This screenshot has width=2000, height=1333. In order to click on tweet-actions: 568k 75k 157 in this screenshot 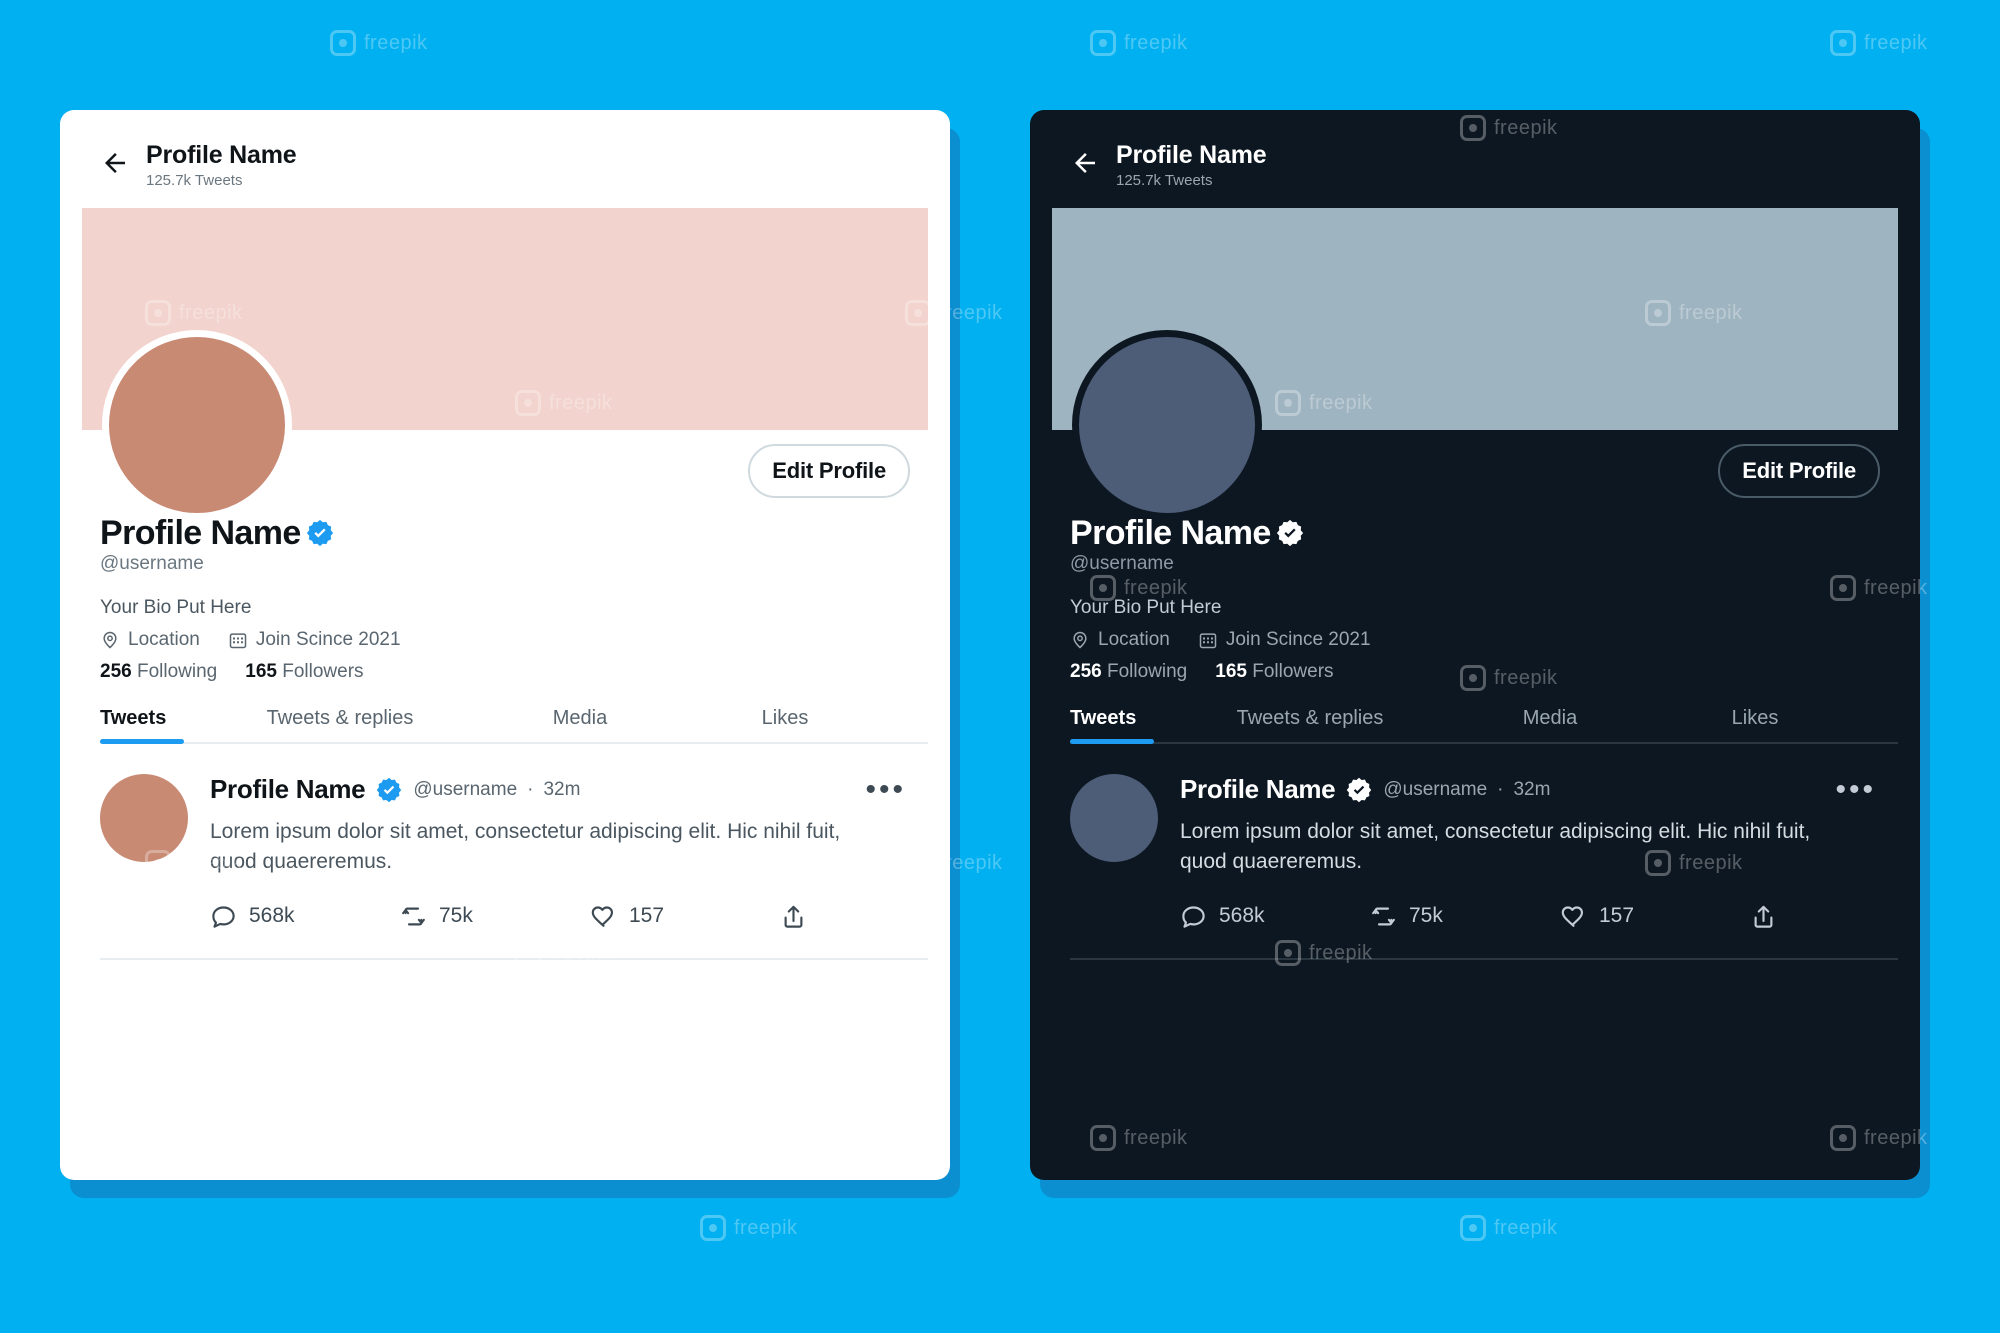, I will do `click(560, 916)`.